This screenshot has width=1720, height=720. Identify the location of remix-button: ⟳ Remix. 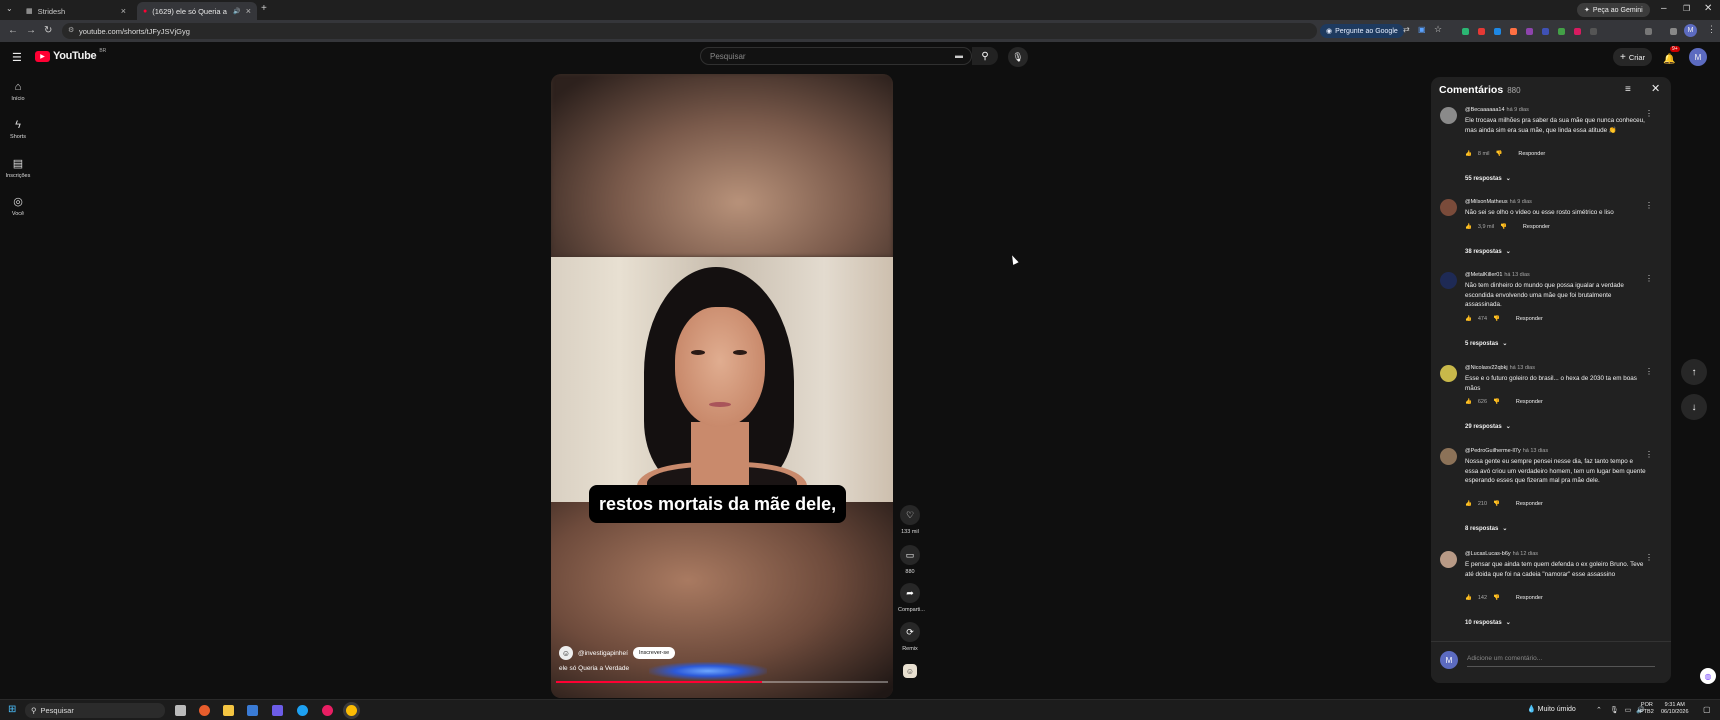
(910, 637).